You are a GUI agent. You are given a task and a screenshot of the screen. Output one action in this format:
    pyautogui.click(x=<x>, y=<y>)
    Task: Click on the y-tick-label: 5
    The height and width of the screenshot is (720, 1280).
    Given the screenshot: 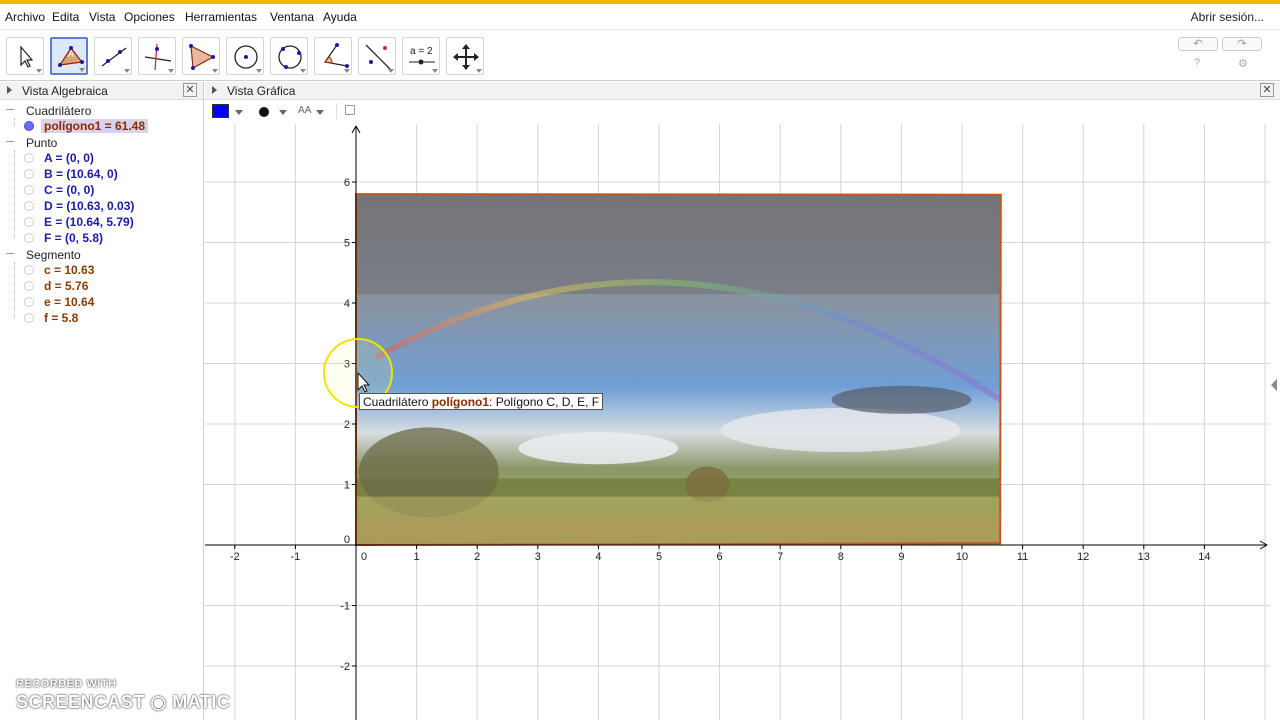 What is the action you would take?
    pyautogui.click(x=347, y=244)
    